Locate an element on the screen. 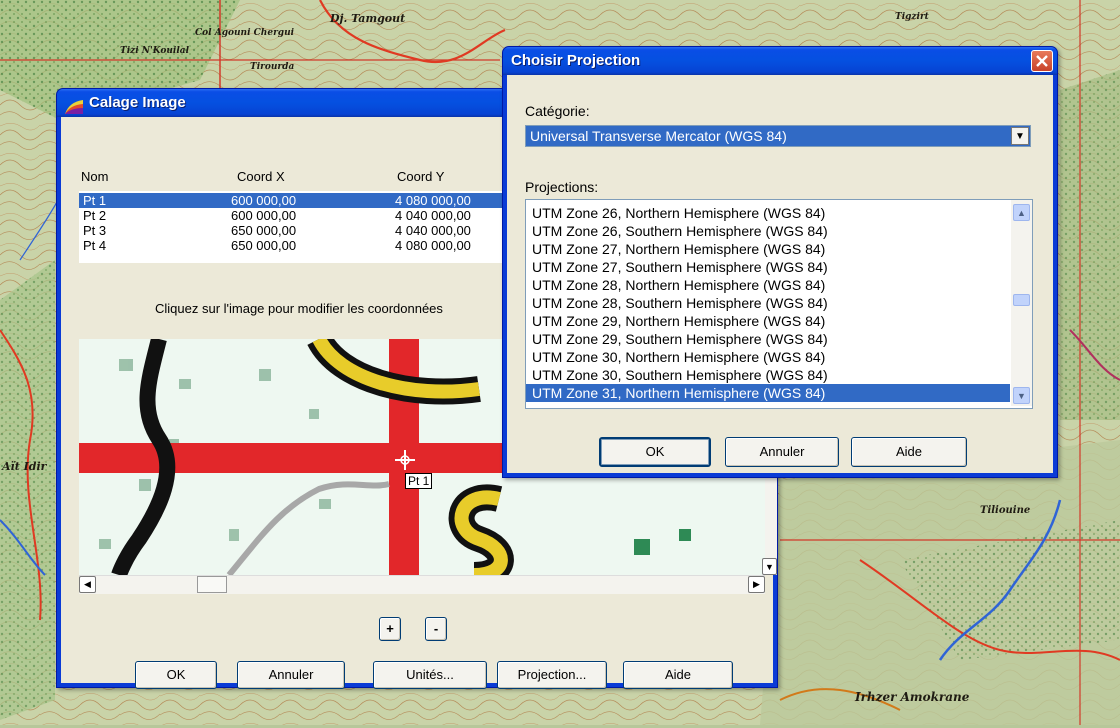 This screenshot has width=1120, height=728. map-label: Dj. Tamgout is located at coordinates (368, 18).